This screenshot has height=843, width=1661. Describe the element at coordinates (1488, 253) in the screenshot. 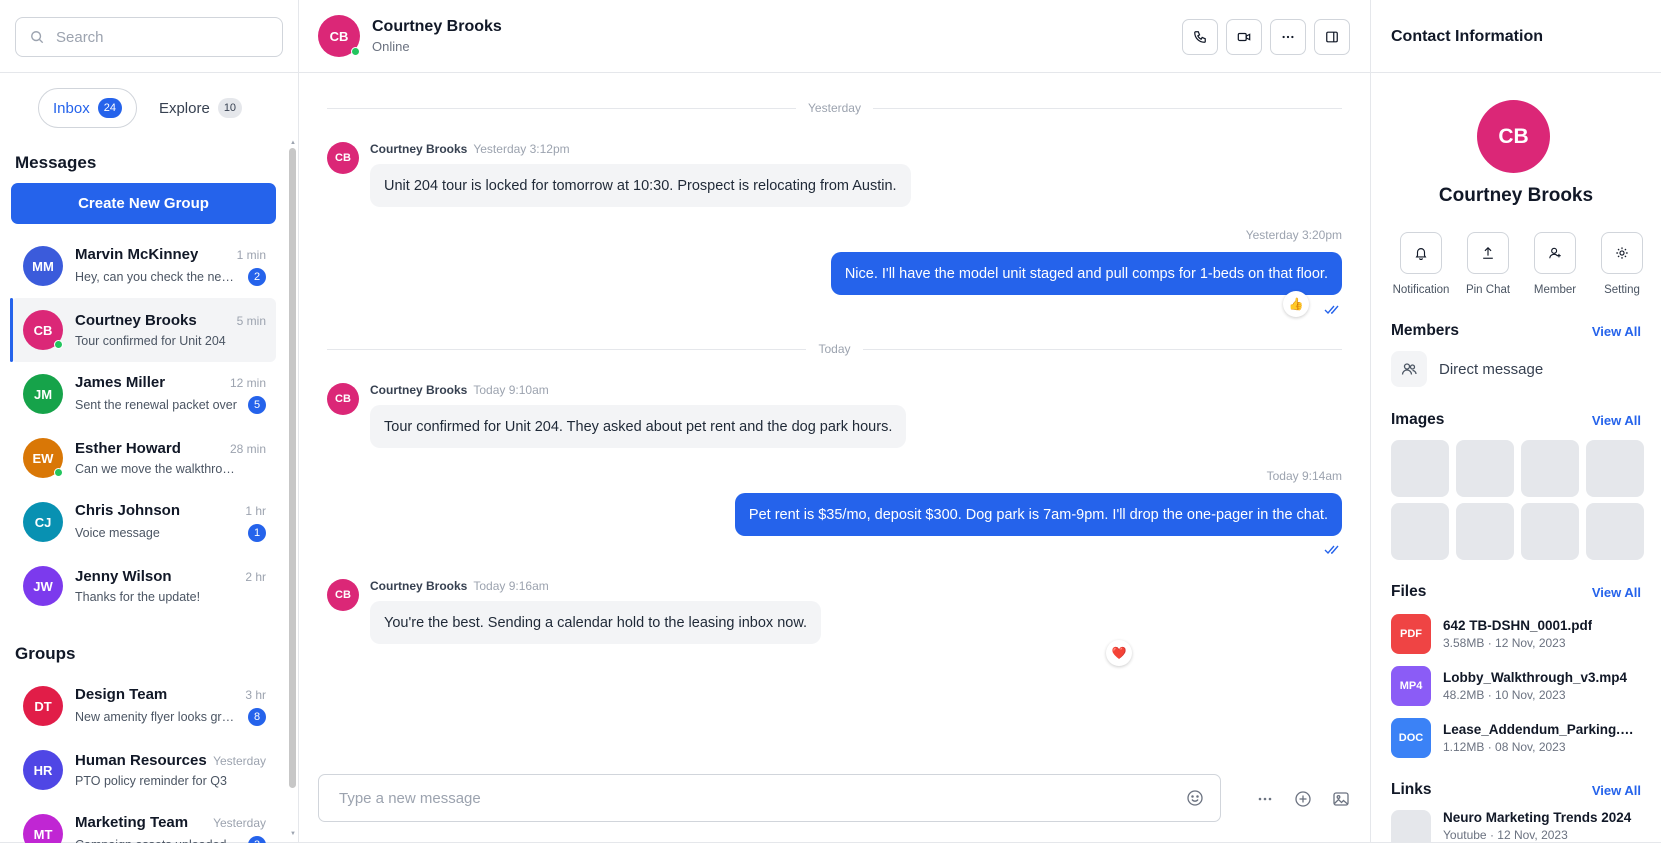

I see `pin-chat-button` at that location.